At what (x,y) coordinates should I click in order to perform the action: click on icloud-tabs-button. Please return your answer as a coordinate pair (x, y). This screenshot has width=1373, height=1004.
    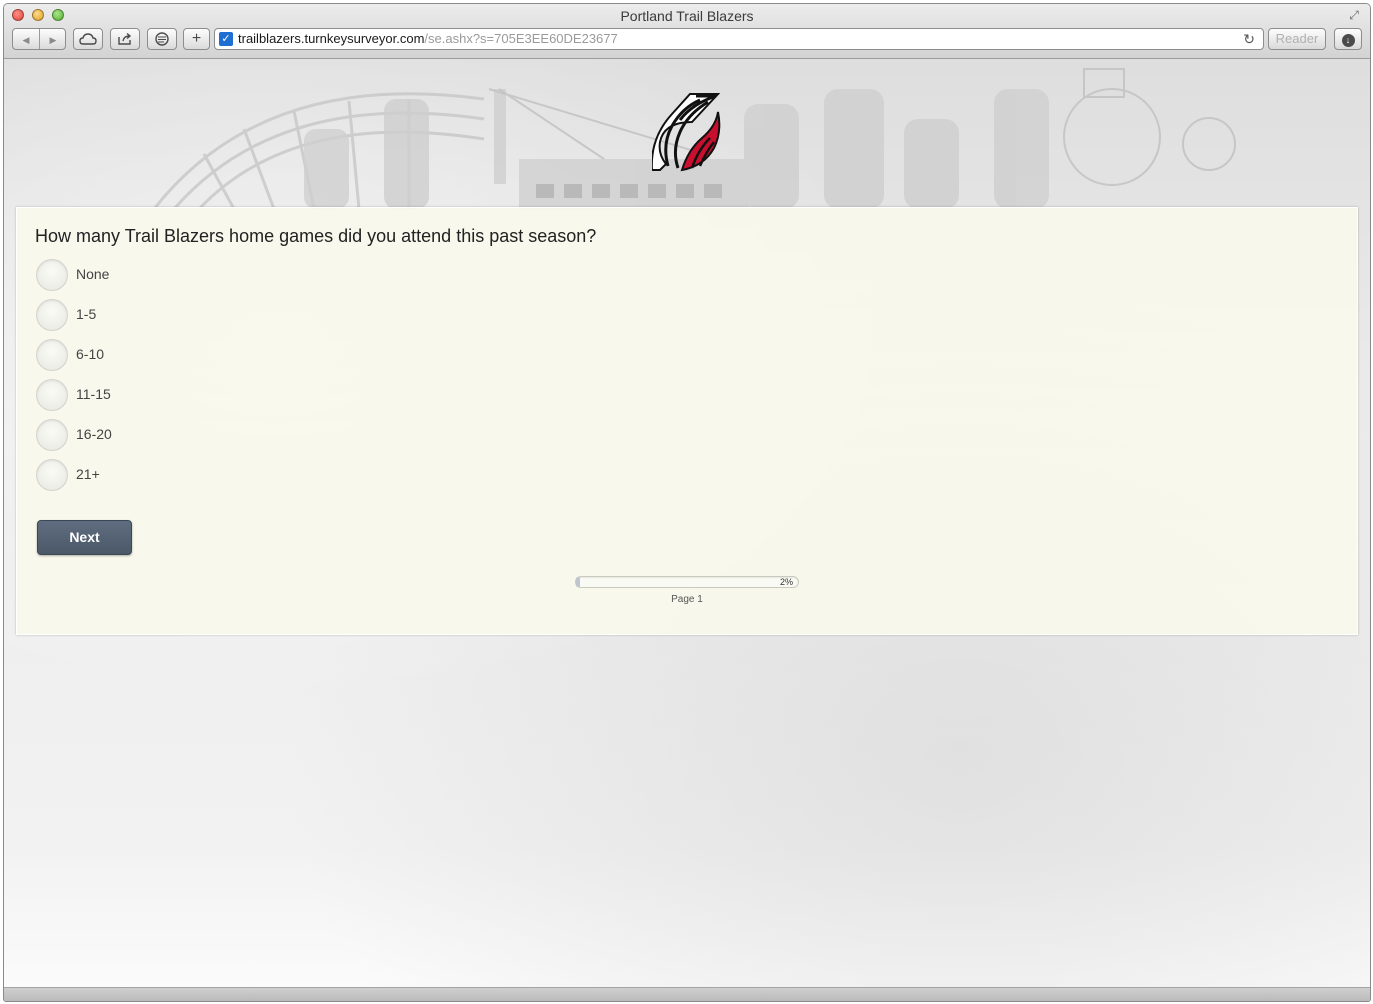
    Looking at the image, I should click on (88, 39).